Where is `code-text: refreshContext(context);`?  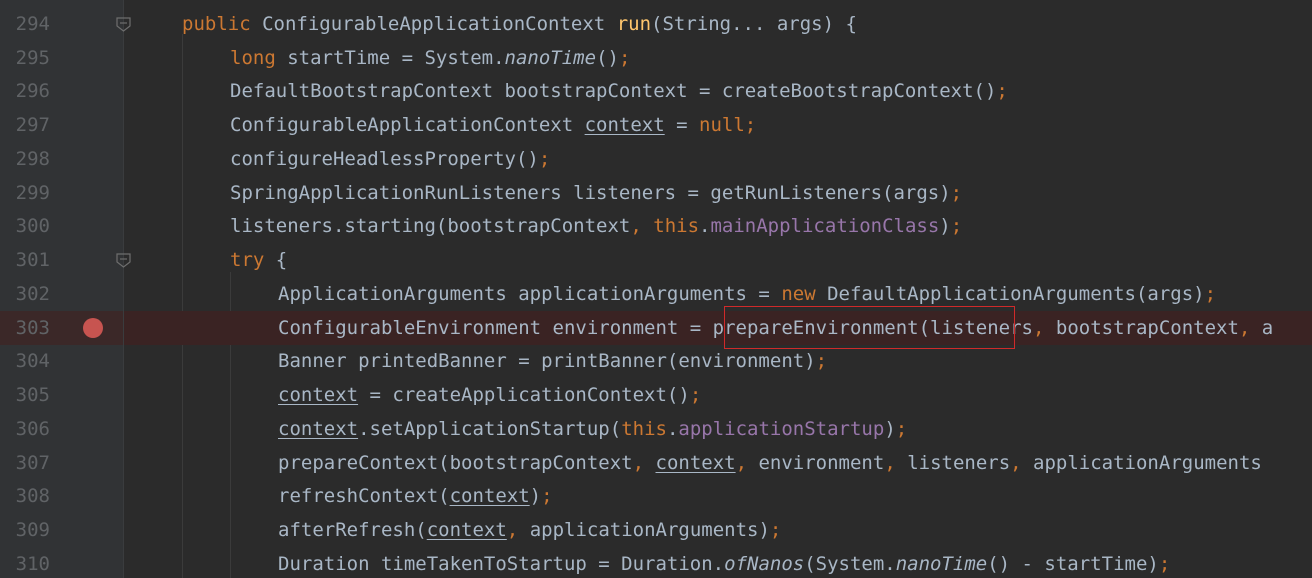
code-text: refreshContext(context); is located at coordinates (415, 496).